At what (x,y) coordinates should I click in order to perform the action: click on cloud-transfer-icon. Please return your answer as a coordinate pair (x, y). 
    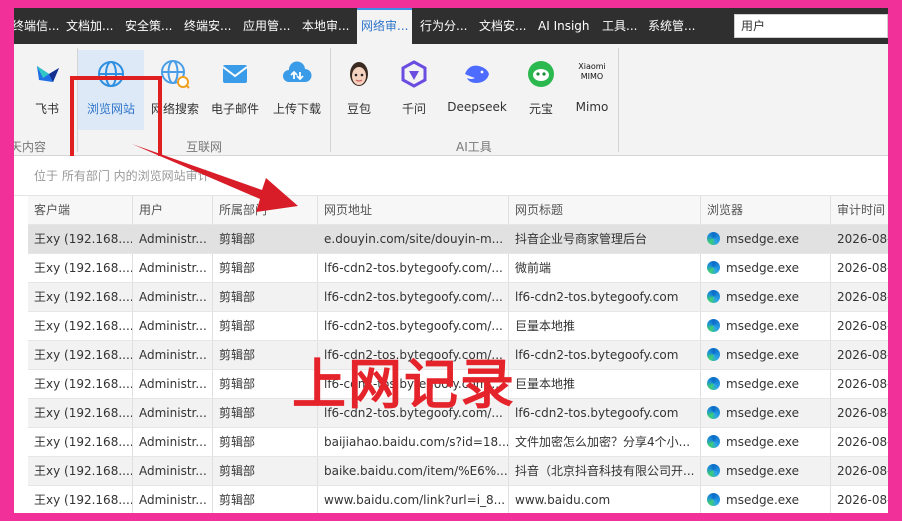
    Looking at the image, I should click on (297, 71).